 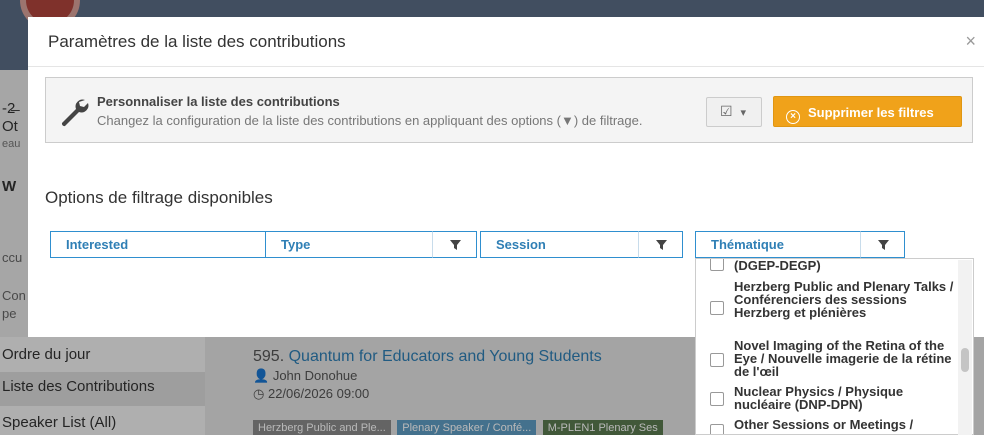 I want to click on clear-filters-button: × Supprimer les filtres, so click(x=867, y=111).